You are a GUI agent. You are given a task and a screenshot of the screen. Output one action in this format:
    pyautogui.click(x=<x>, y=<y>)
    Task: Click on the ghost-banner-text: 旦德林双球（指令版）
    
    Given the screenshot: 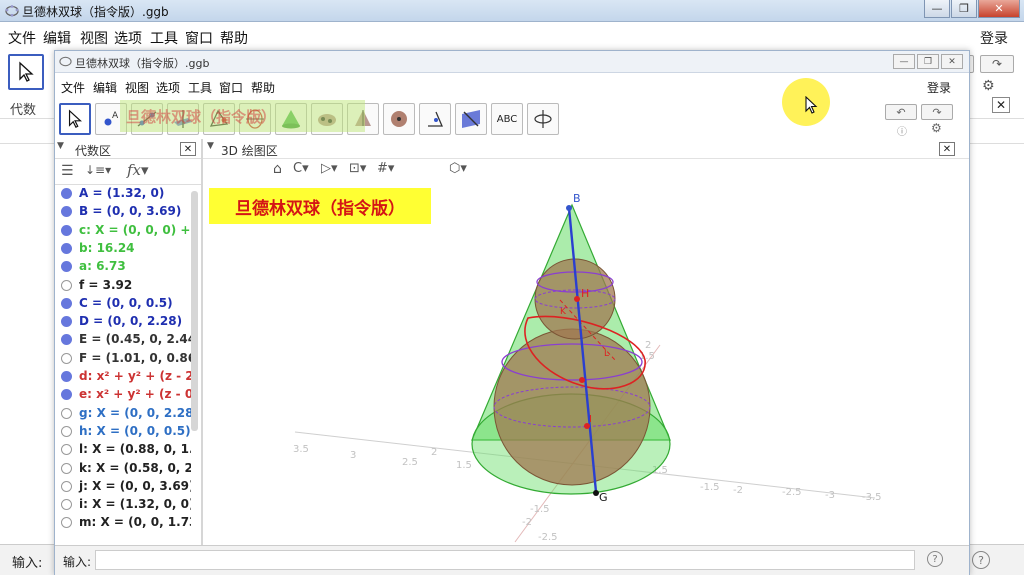 What is the action you would take?
    pyautogui.click(x=201, y=116)
    